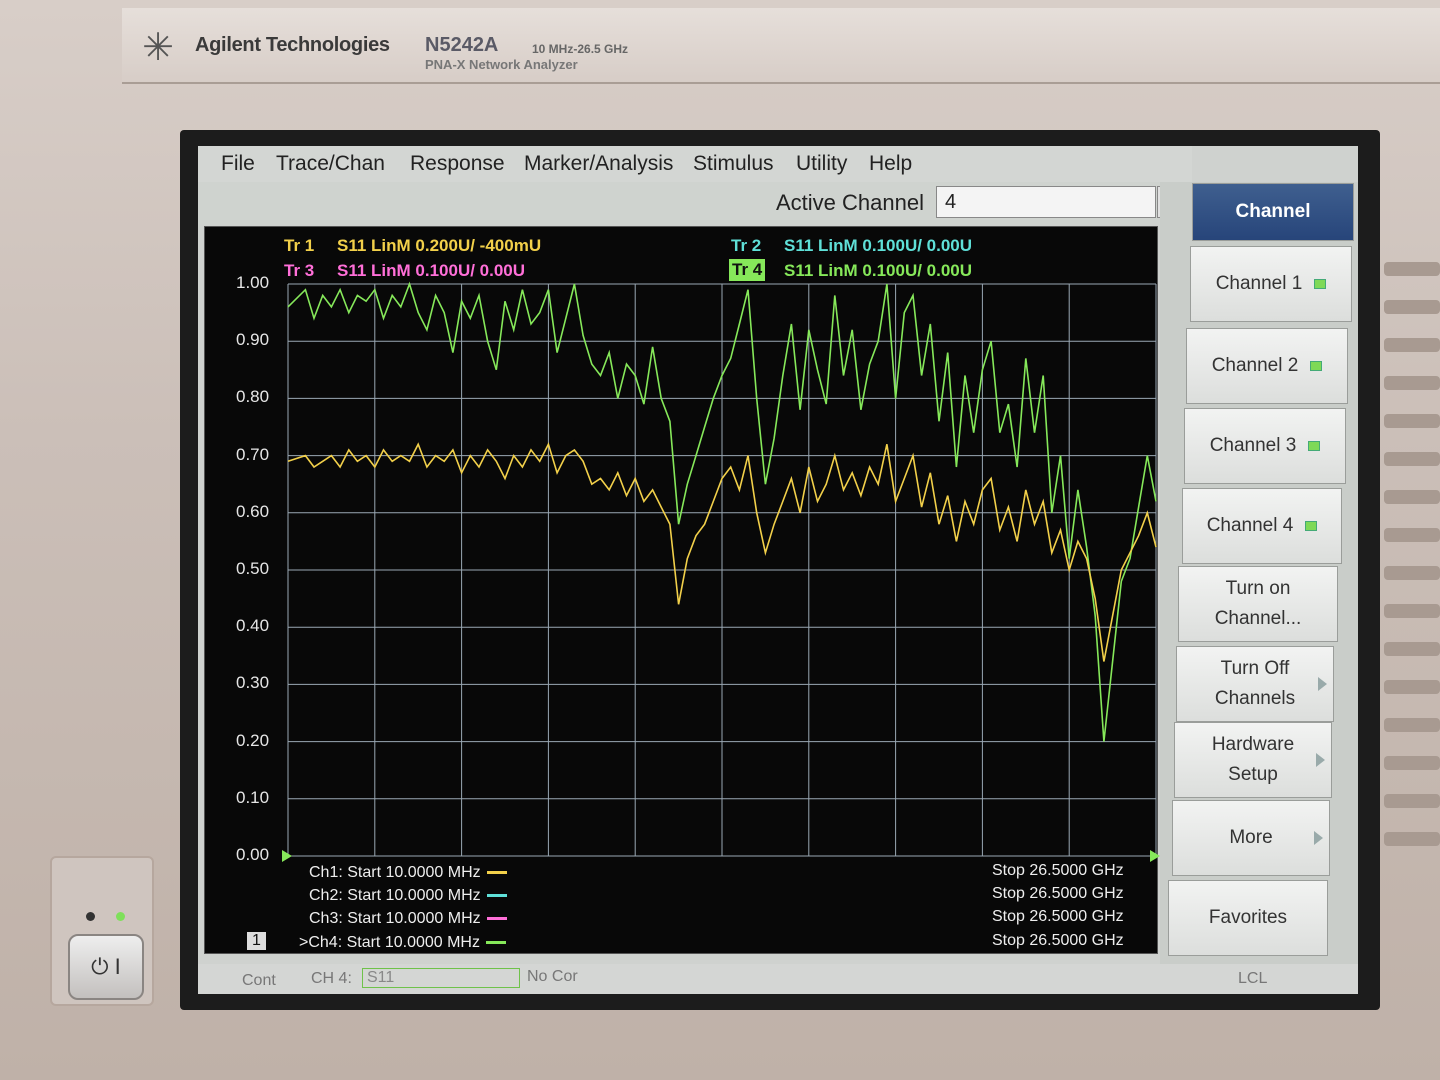 The width and height of the screenshot is (1440, 1080). Describe the element at coordinates (256, 941) in the screenshot. I see `window-number: 1` at that location.